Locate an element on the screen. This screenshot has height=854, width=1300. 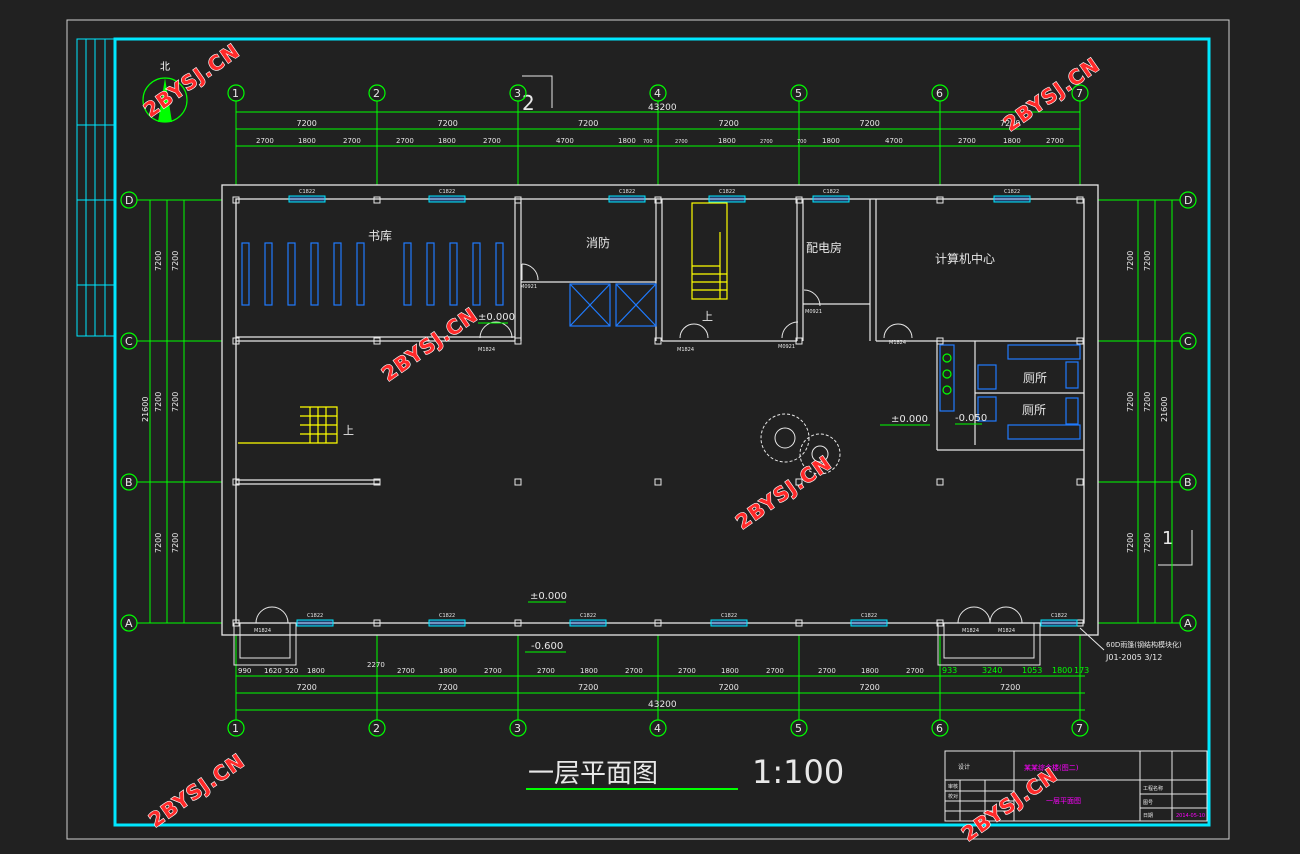
title-block-cell: 审核 is located at coordinates (953, 786).